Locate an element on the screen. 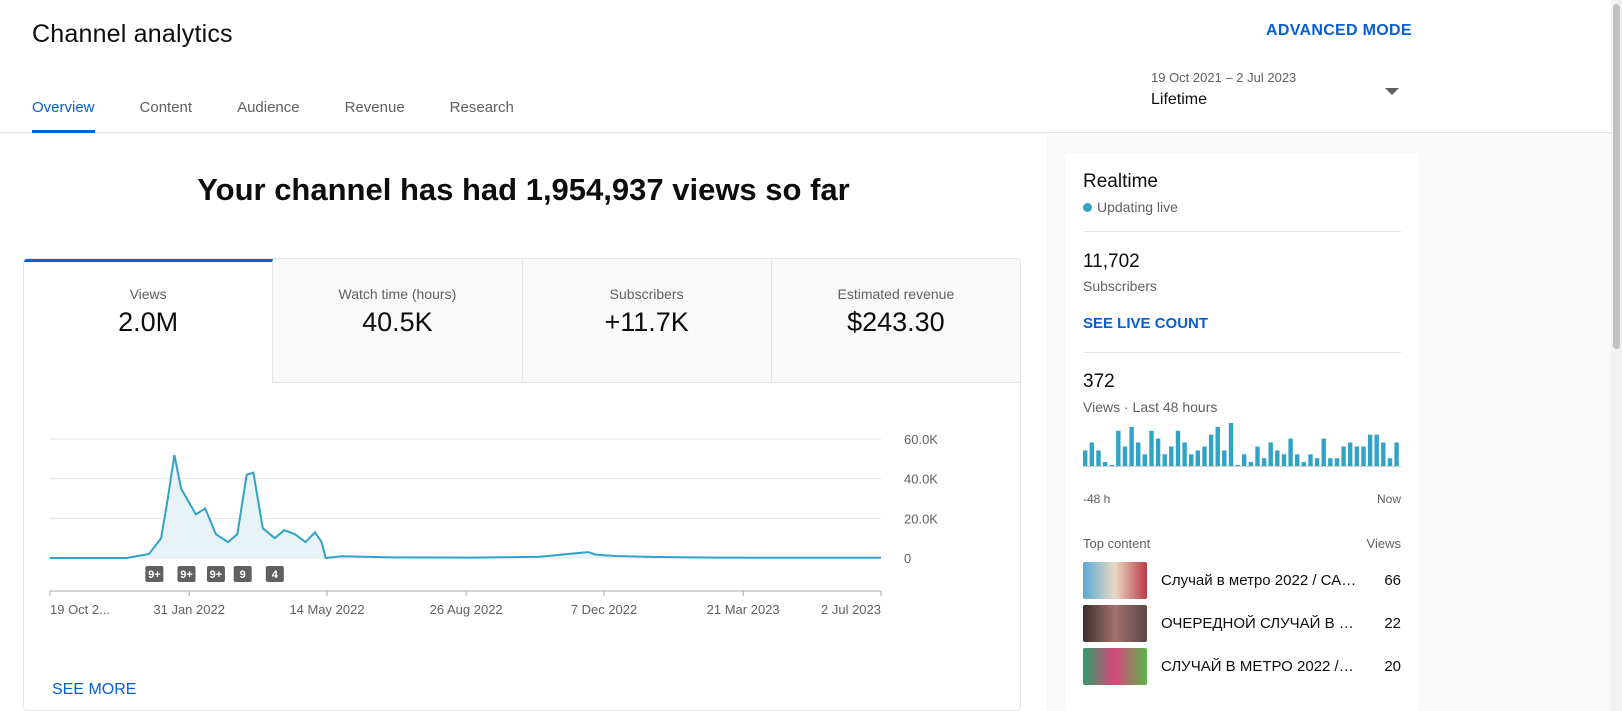 Image resolution: width=1622 pixels, height=711 pixels. metric-tab-views: Views 2.0M is located at coordinates (149, 321).